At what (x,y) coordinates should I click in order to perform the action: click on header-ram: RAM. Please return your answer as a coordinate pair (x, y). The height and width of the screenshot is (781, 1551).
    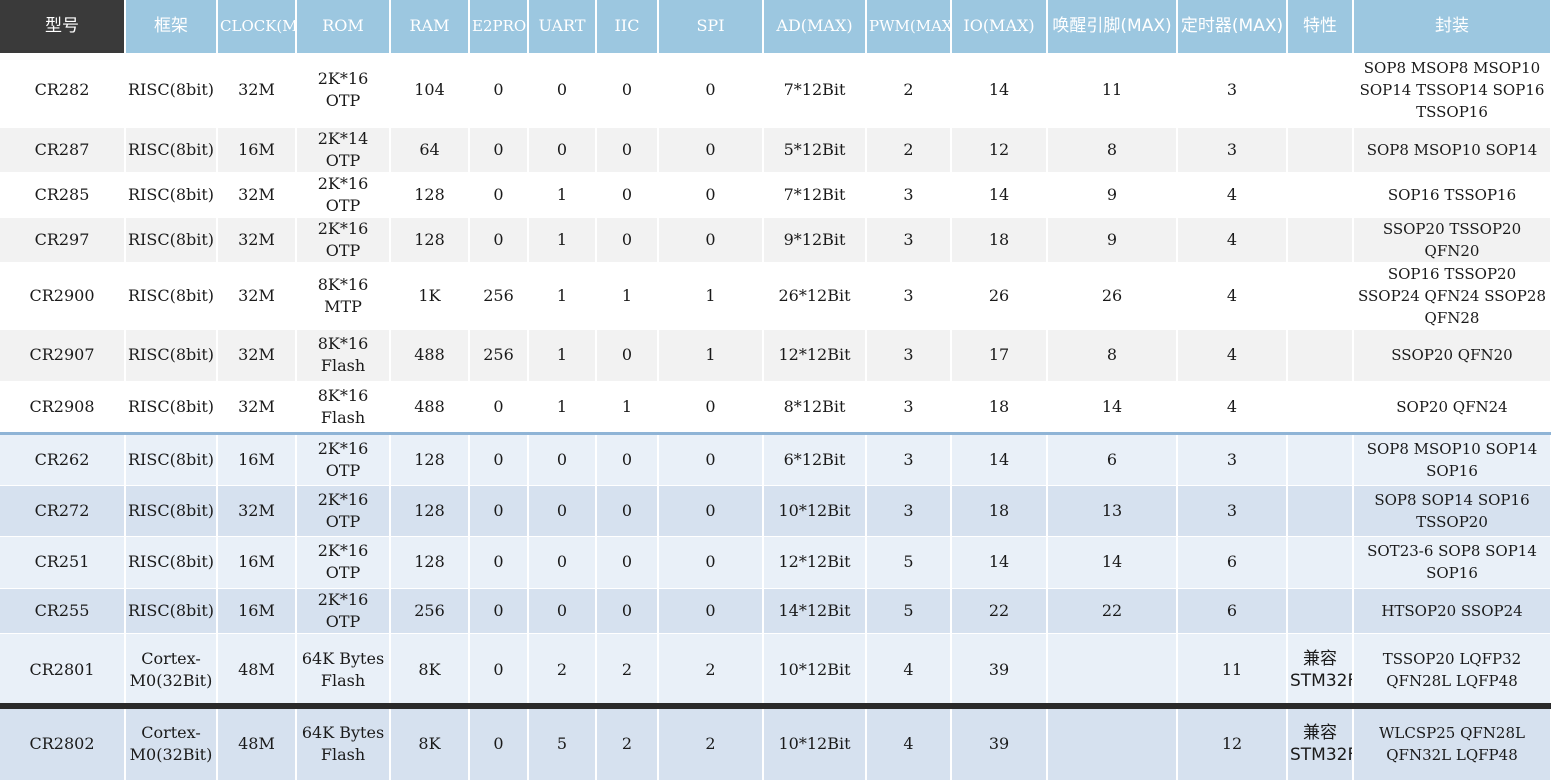
    Looking at the image, I should click on (430, 27).